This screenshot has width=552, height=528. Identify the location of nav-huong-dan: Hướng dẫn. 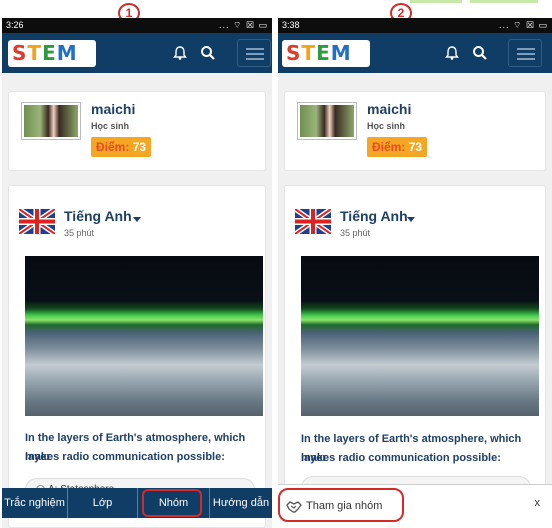
(241, 503).